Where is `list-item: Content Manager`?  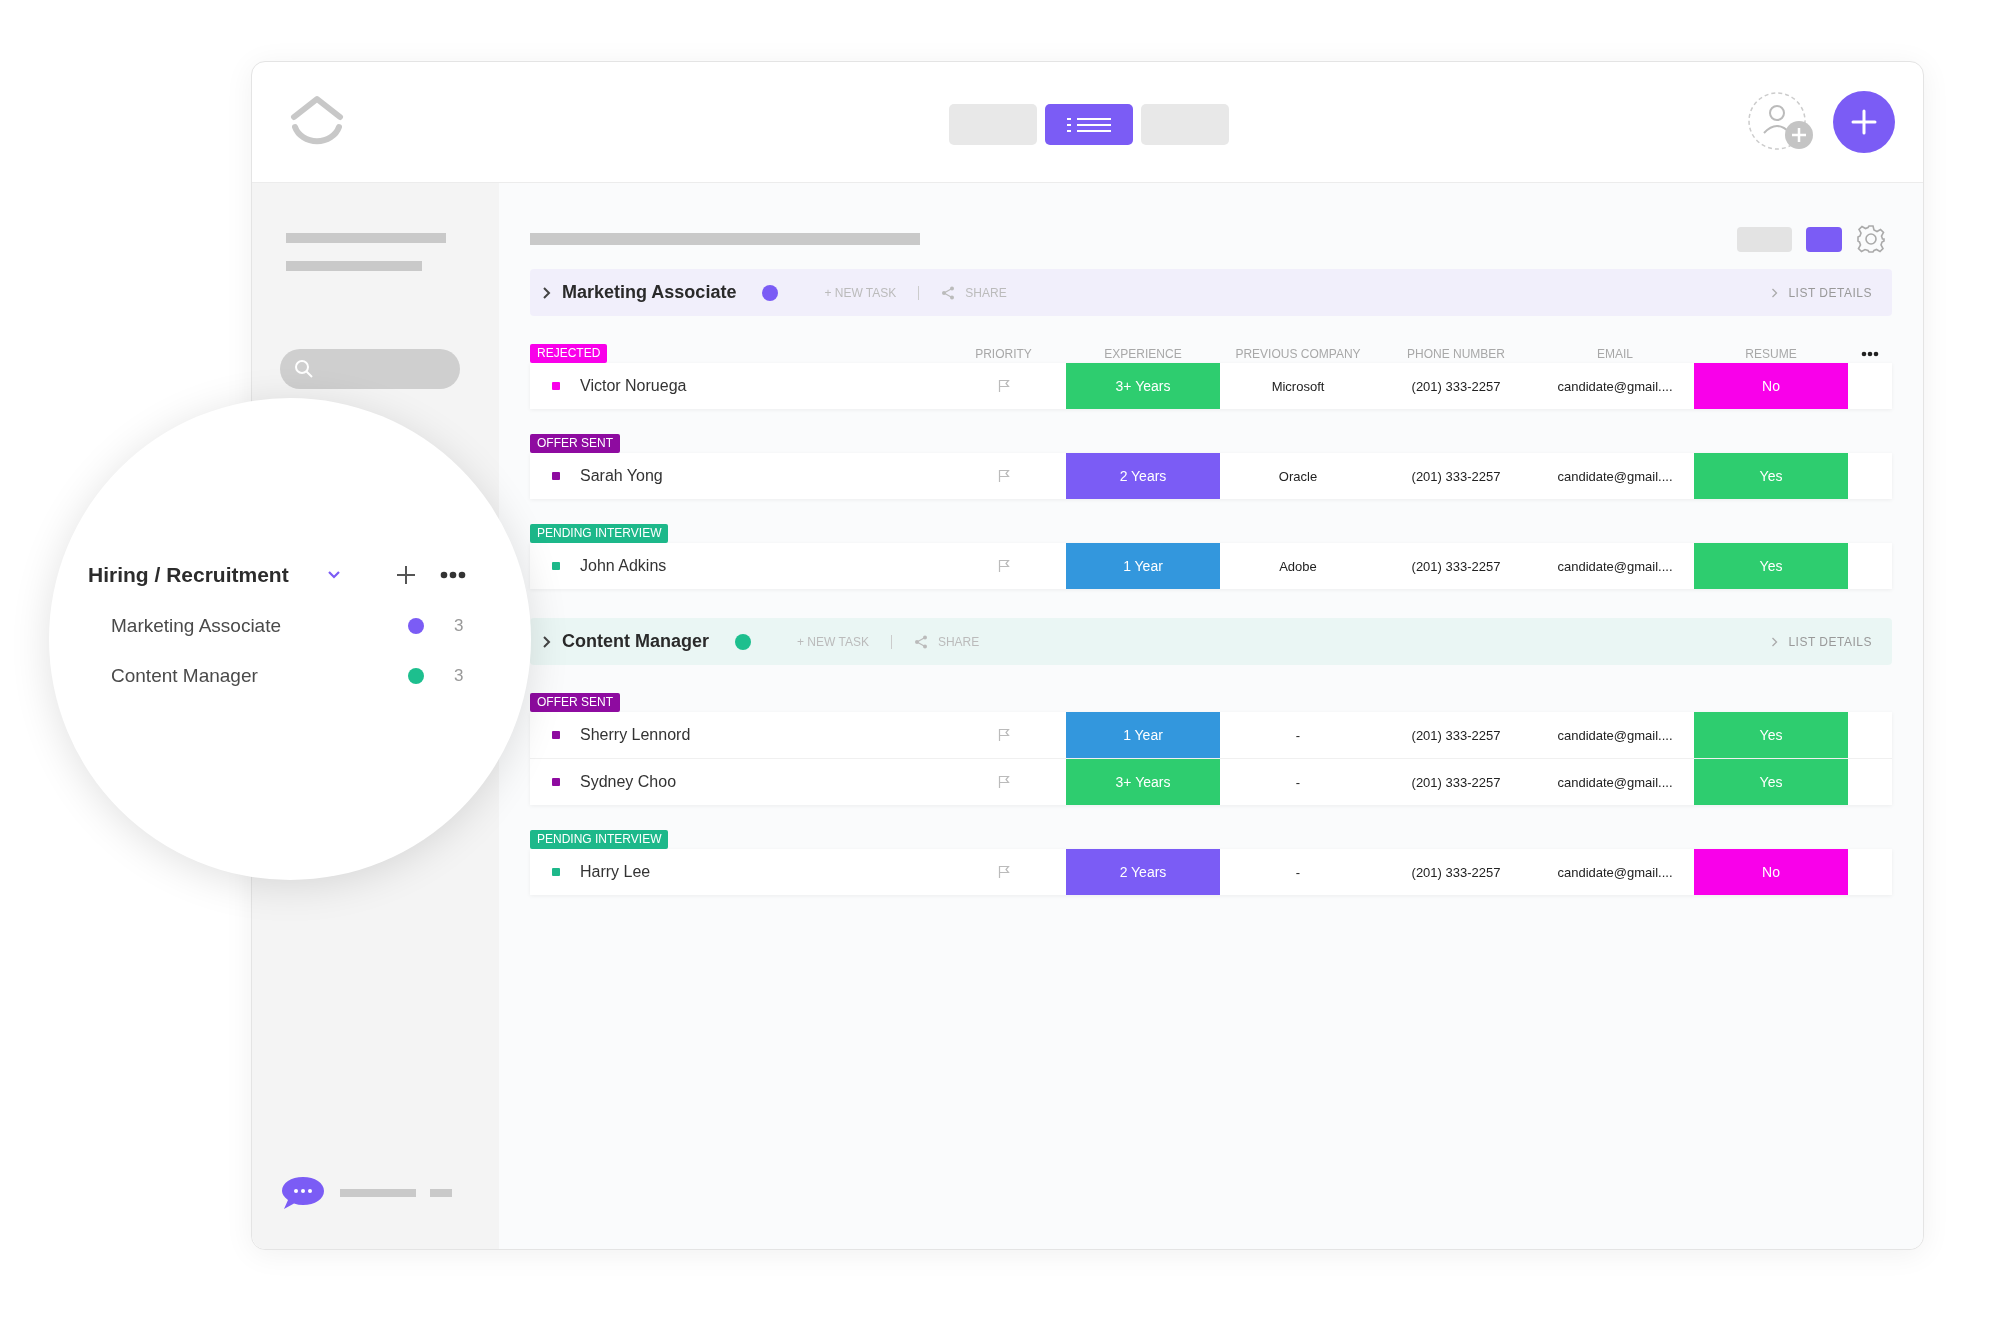
list-item: Content Manager is located at coordinates (259, 676).